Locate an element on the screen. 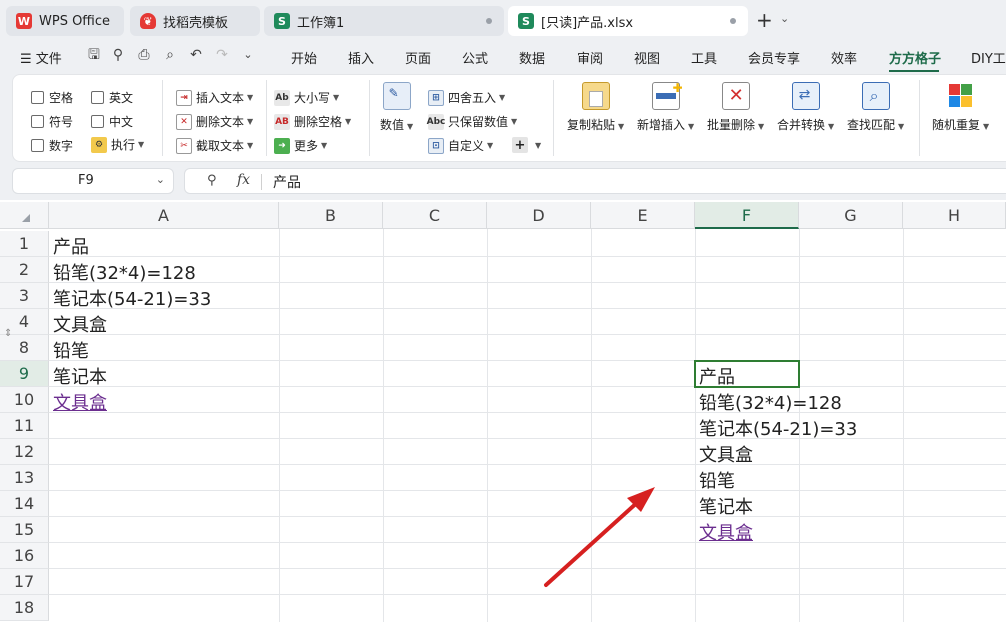 Image resolution: width=1006 pixels, height=622 pixels. execute-button: ⚙ 执行 ▼ is located at coordinates (117, 144).